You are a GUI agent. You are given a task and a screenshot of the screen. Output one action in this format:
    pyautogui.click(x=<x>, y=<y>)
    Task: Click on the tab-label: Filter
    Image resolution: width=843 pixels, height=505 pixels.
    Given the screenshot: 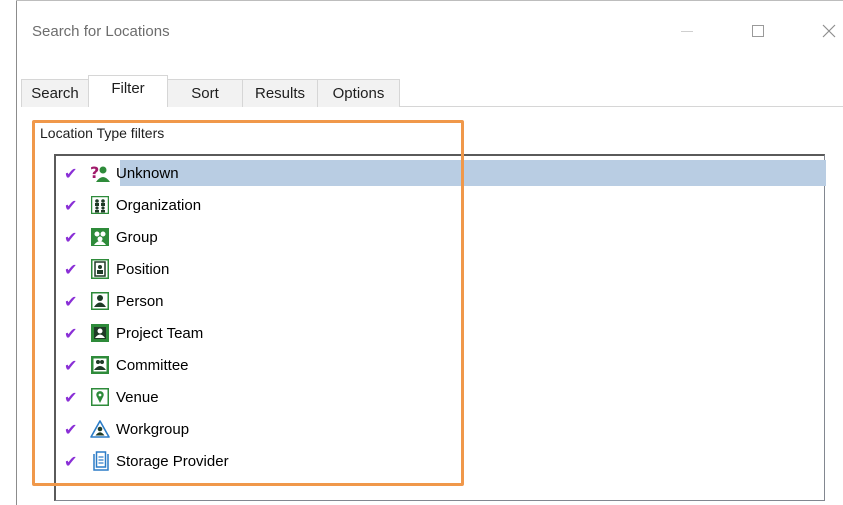 What is the action you would take?
    pyautogui.click(x=128, y=88)
    